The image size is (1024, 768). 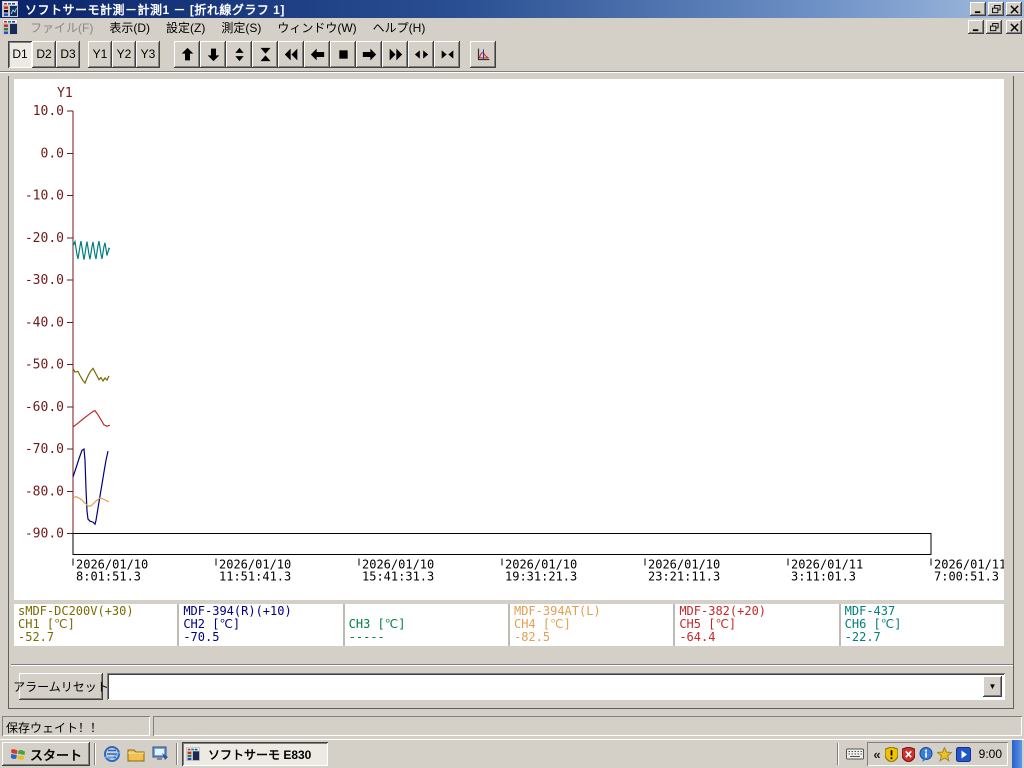 I want to click on y-tick-label: -60.0, so click(x=44, y=407).